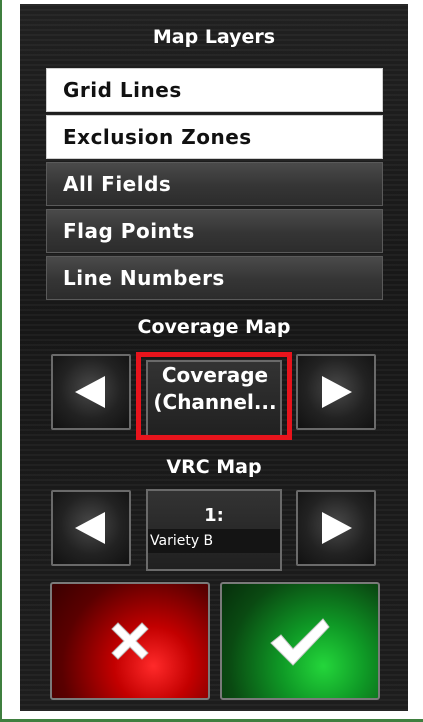  Describe the element at coordinates (214, 327) in the screenshot. I see `coverage-map-heading: Coverage Map` at that location.